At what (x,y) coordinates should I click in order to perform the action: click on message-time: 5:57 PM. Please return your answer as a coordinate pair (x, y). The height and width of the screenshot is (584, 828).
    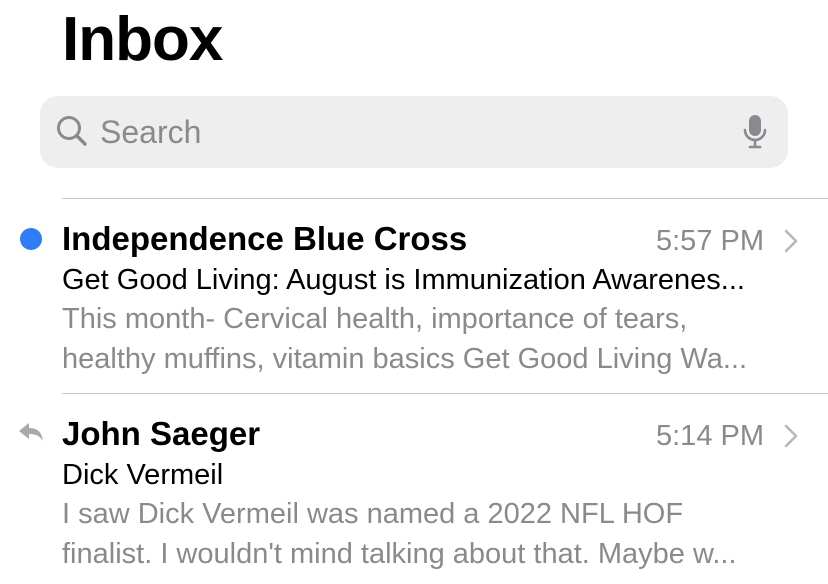
    Looking at the image, I should click on (710, 241).